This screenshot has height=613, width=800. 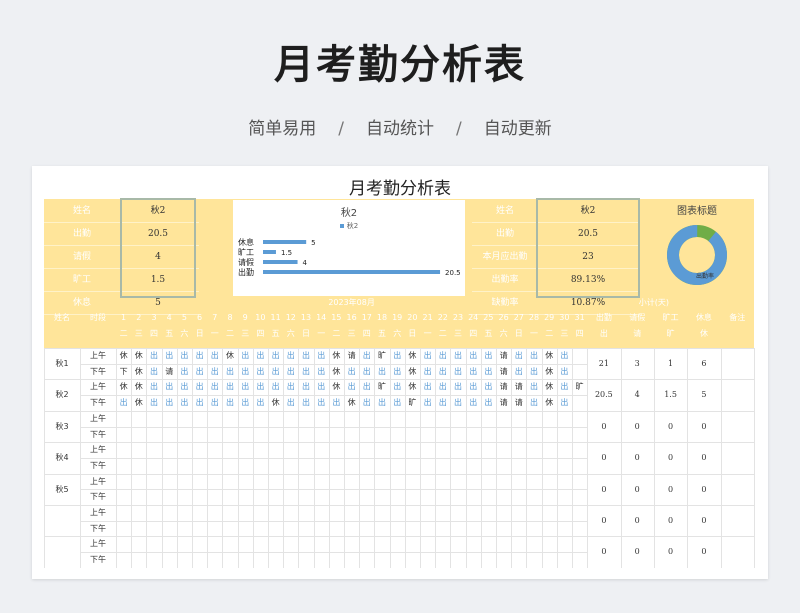 What do you see at coordinates (123, 372) in the screenshot?
I see `attendance-cell: 下` at bounding box center [123, 372].